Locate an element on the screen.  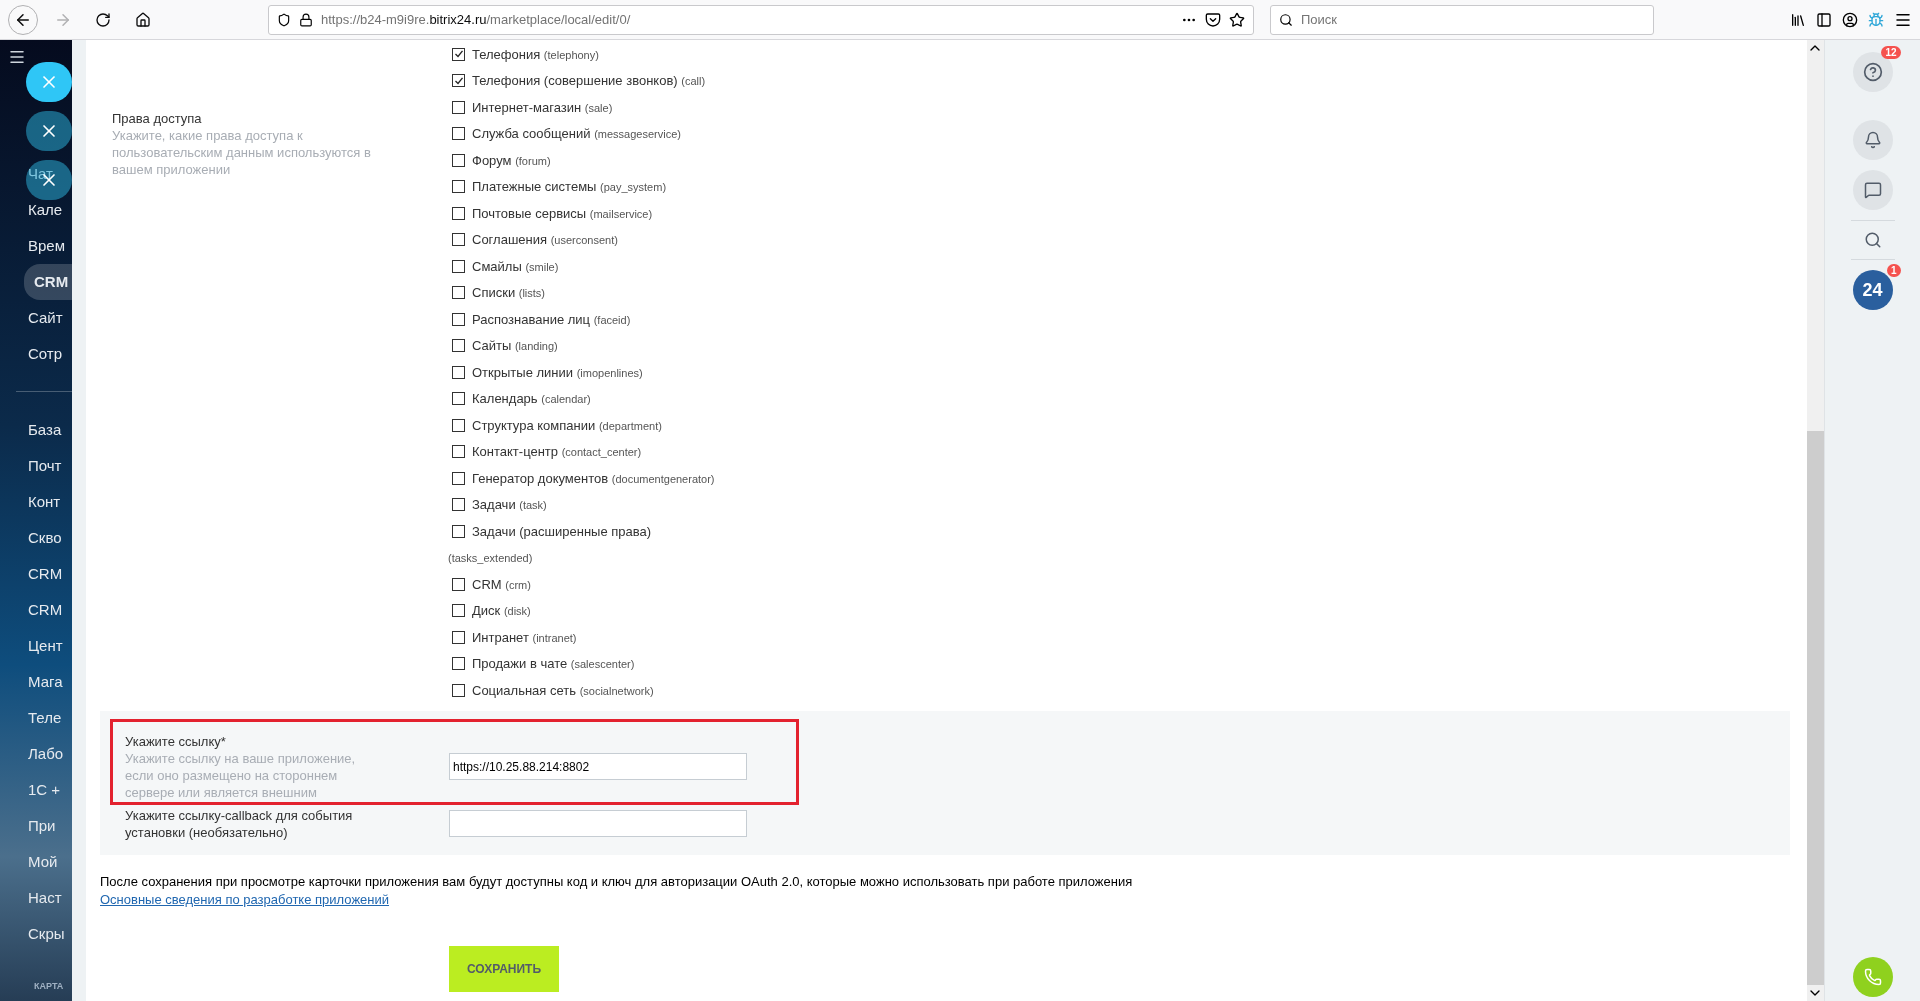
scope-label: Продажи в чате (salescenter) is located at coordinates (553, 664).